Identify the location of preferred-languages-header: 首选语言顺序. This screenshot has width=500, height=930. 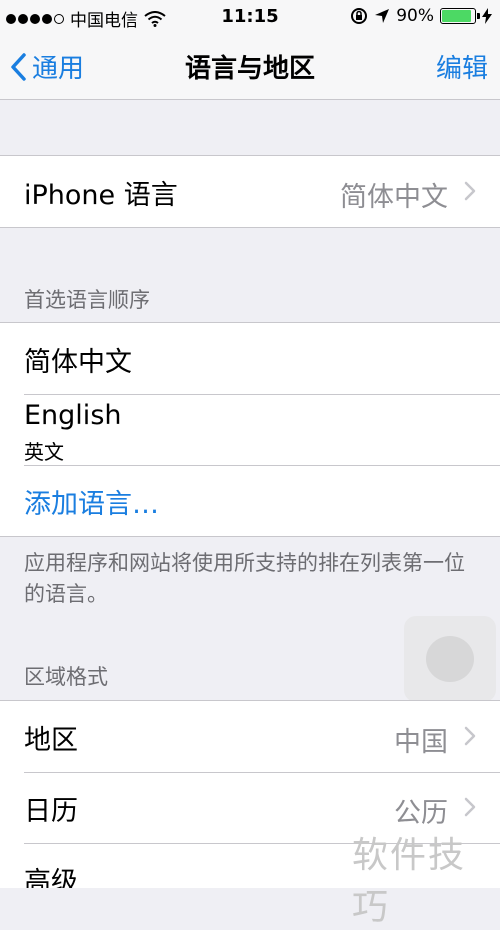
(87, 300).